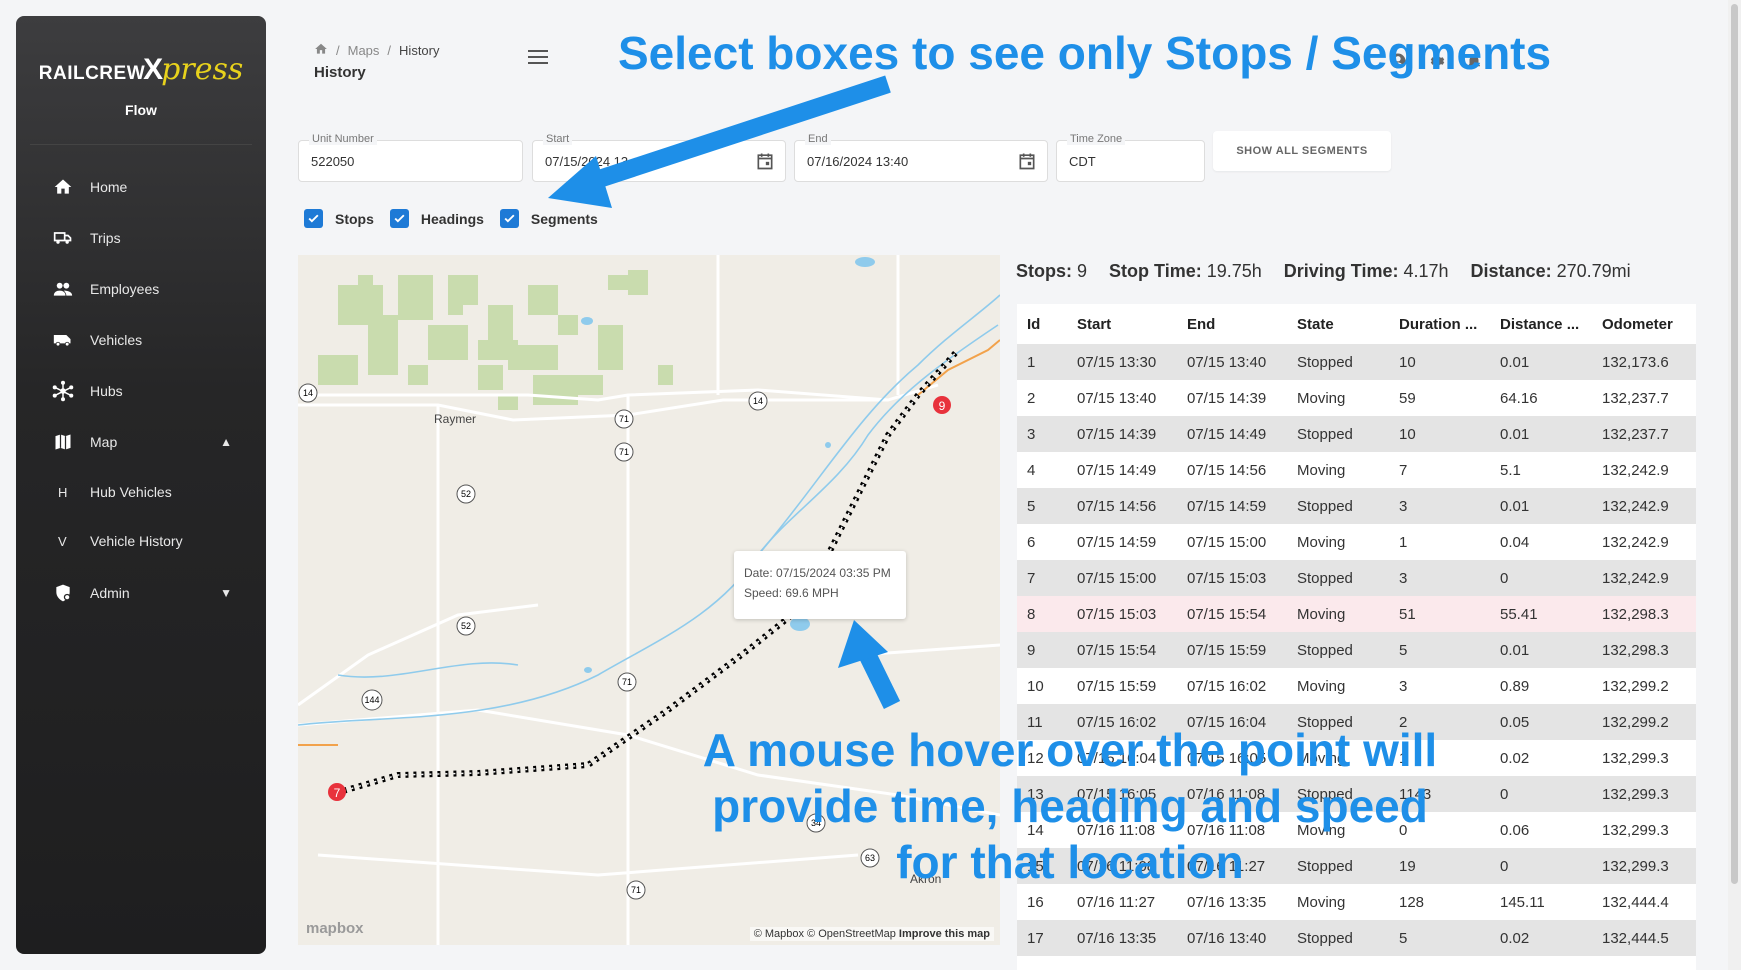 The image size is (1741, 970). Describe the element at coordinates (1042, 324) in the screenshot. I see `column-header-id: Id` at that location.